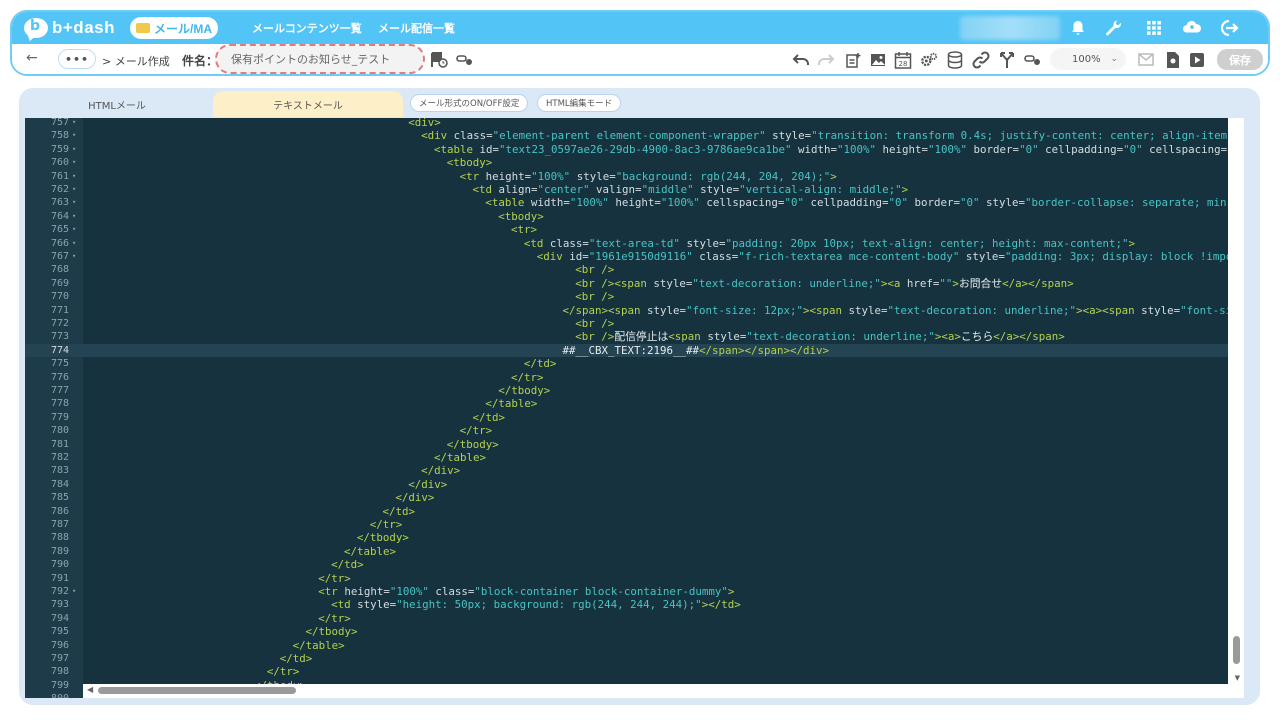  What do you see at coordinates (77, 59) in the screenshot?
I see `more-options-button: •••` at bounding box center [77, 59].